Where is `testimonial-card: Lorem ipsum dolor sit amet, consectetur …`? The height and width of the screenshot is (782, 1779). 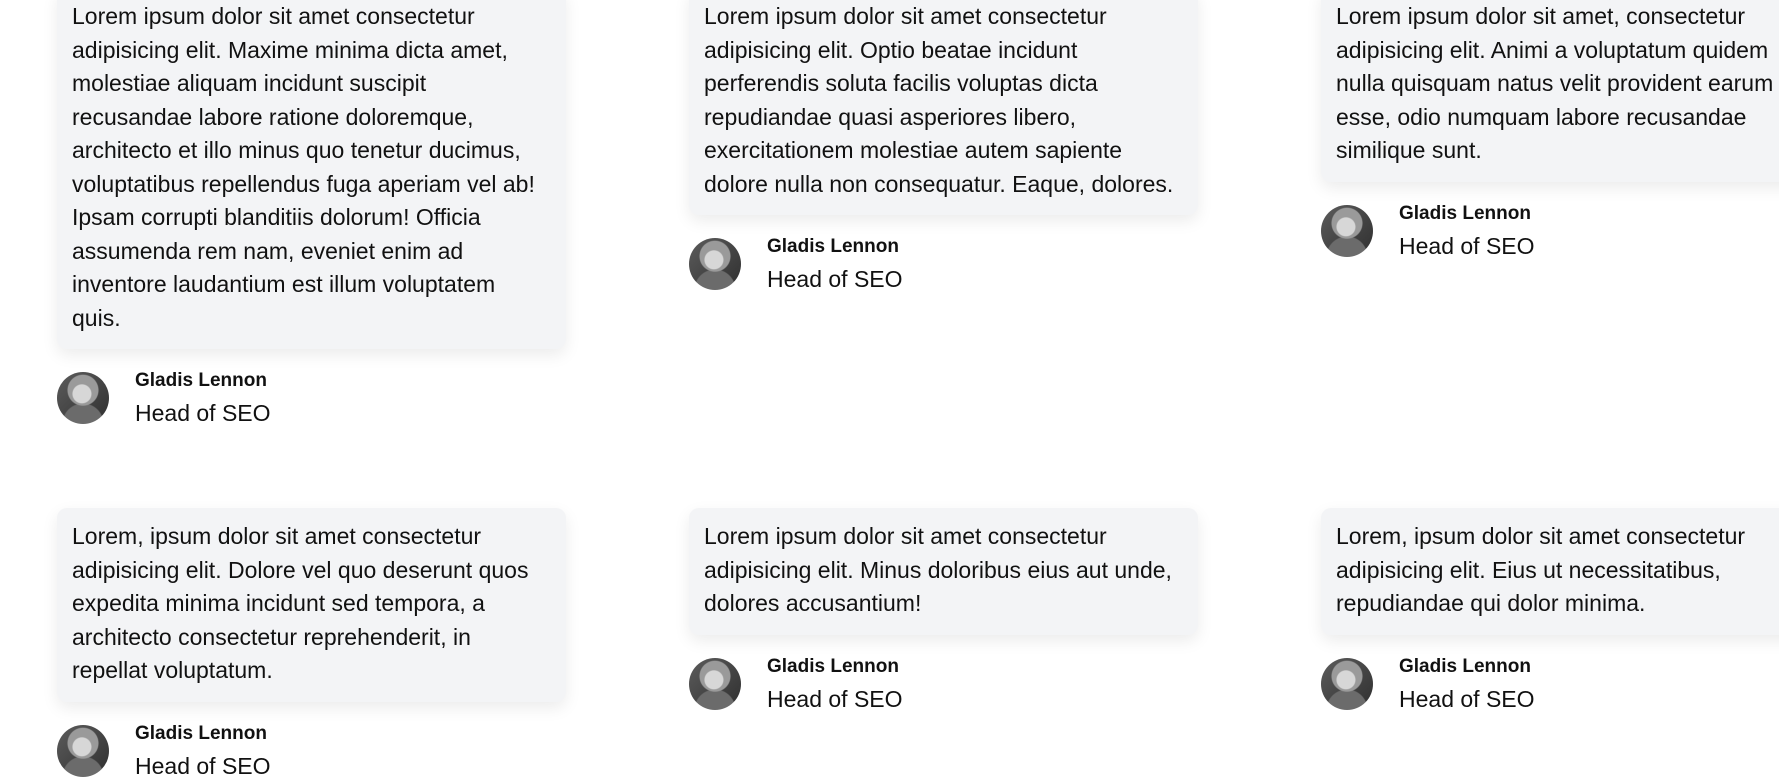 testimonial-card: Lorem ipsum dolor sit amet, consectetur … is located at coordinates (1550, 91).